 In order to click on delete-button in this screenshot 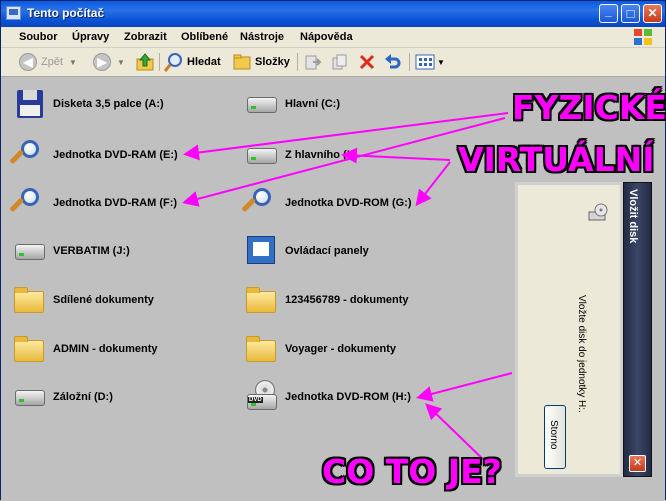, I will do `click(367, 62)`.